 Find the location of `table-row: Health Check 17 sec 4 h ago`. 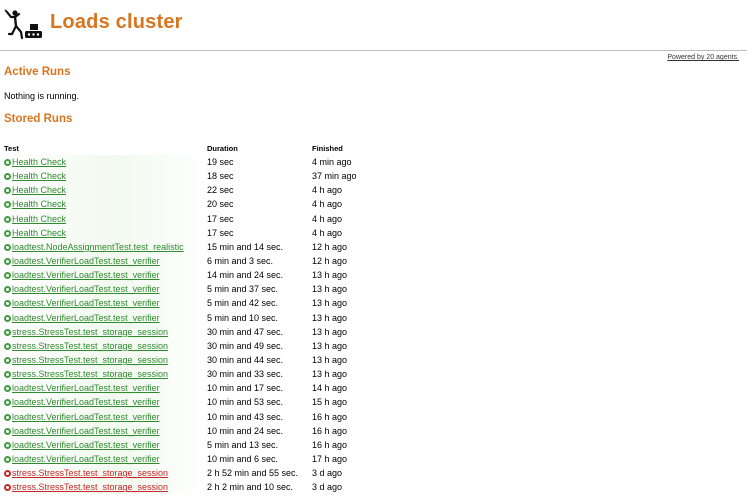

table-row: Health Check 17 sec 4 h ago is located at coordinates (198, 218).